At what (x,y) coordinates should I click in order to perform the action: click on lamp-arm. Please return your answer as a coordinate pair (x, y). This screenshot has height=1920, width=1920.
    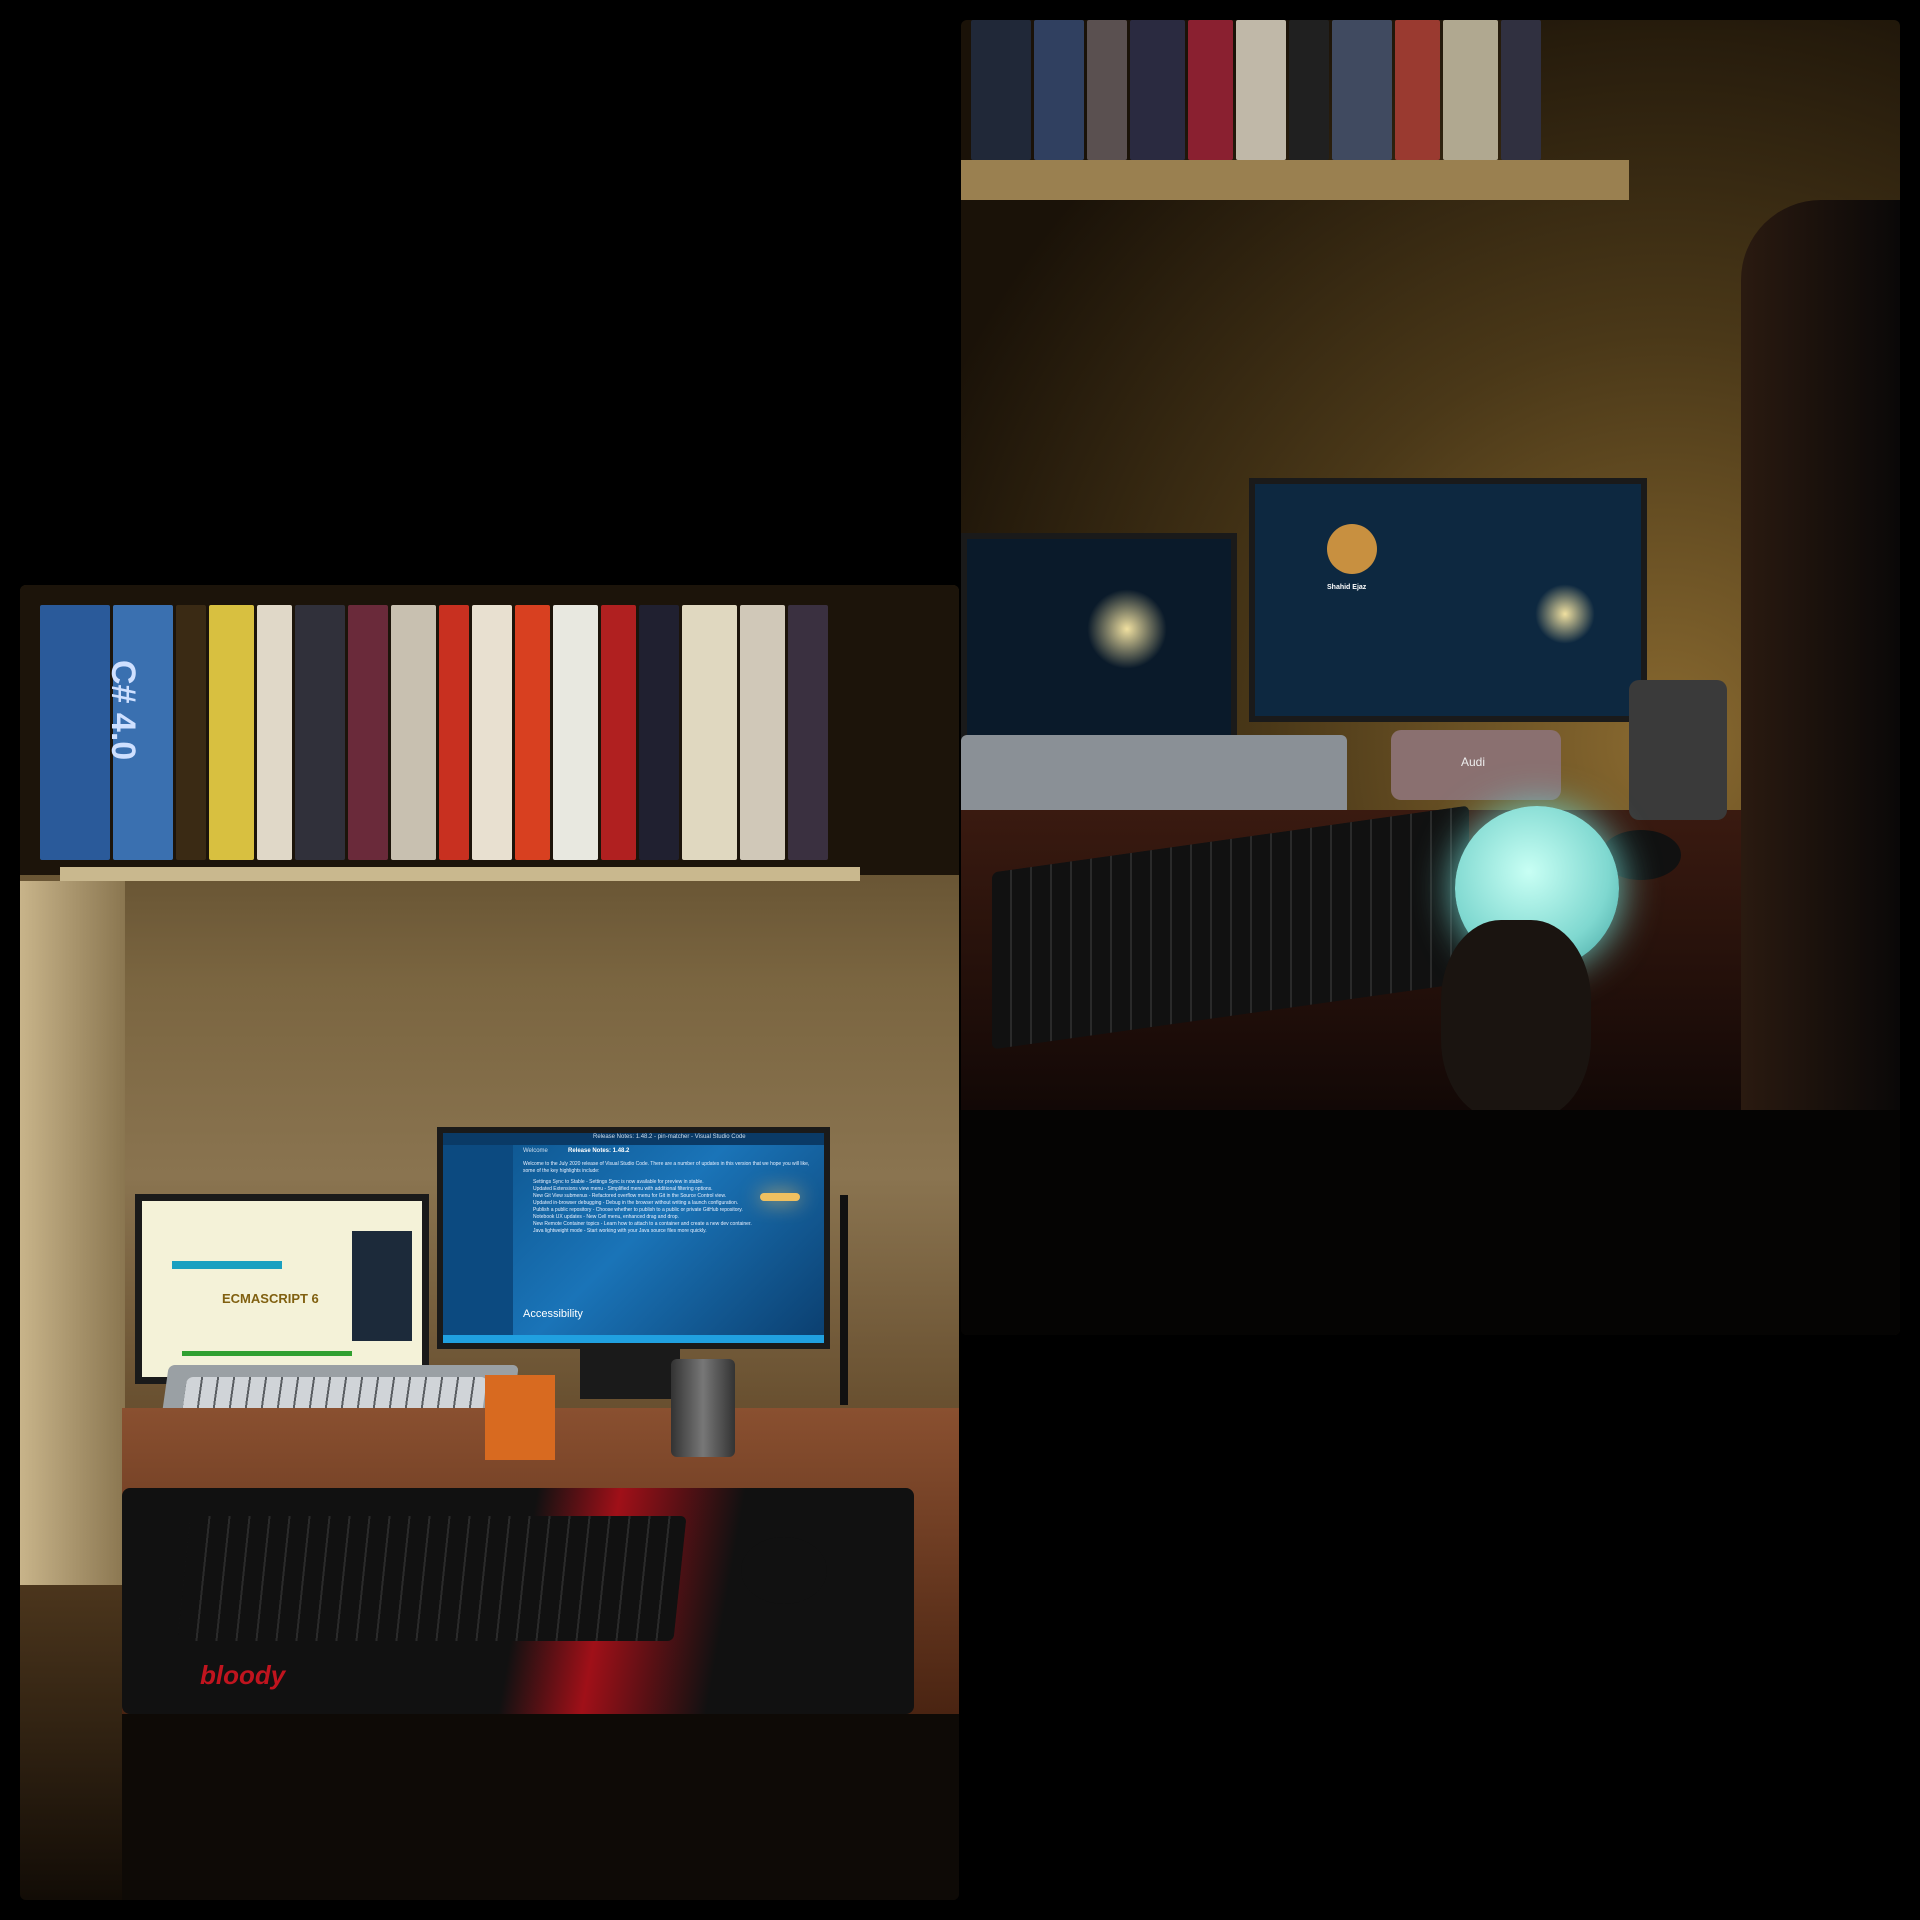
    Looking at the image, I should click on (844, 1300).